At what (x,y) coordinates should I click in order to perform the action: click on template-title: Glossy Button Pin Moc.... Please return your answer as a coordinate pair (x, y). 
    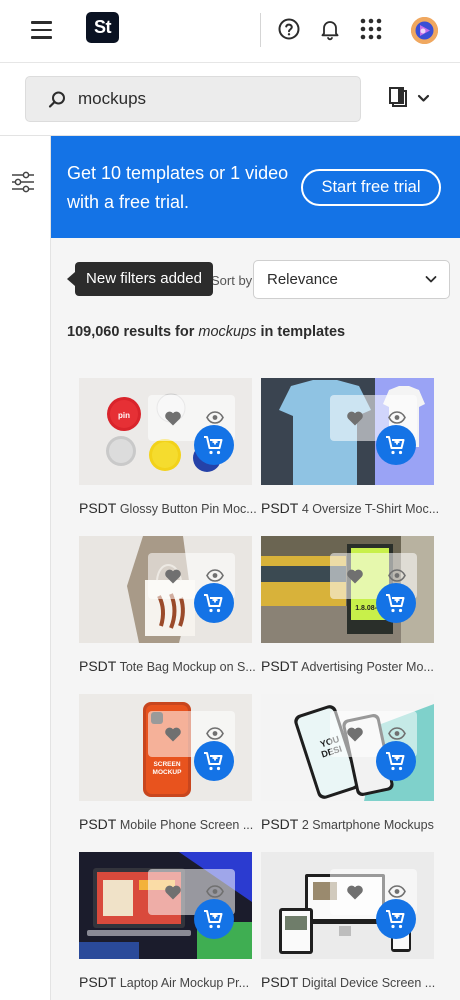
    Looking at the image, I should click on (188, 509).